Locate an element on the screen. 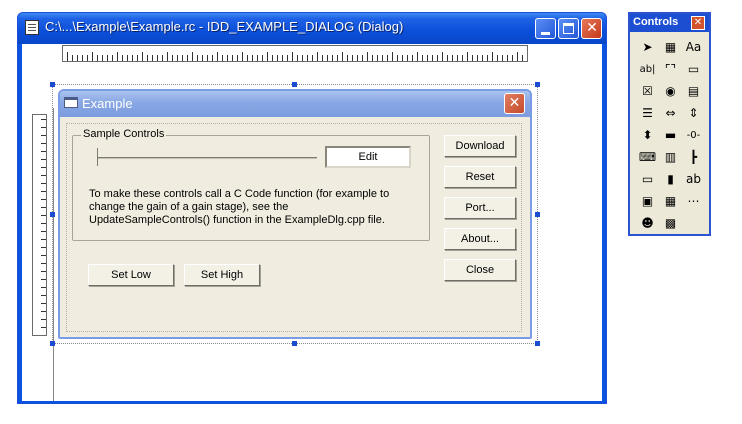 This screenshot has width=742, height=424. horizontal-scrollbar-tool: ⇔ is located at coordinates (670, 113).